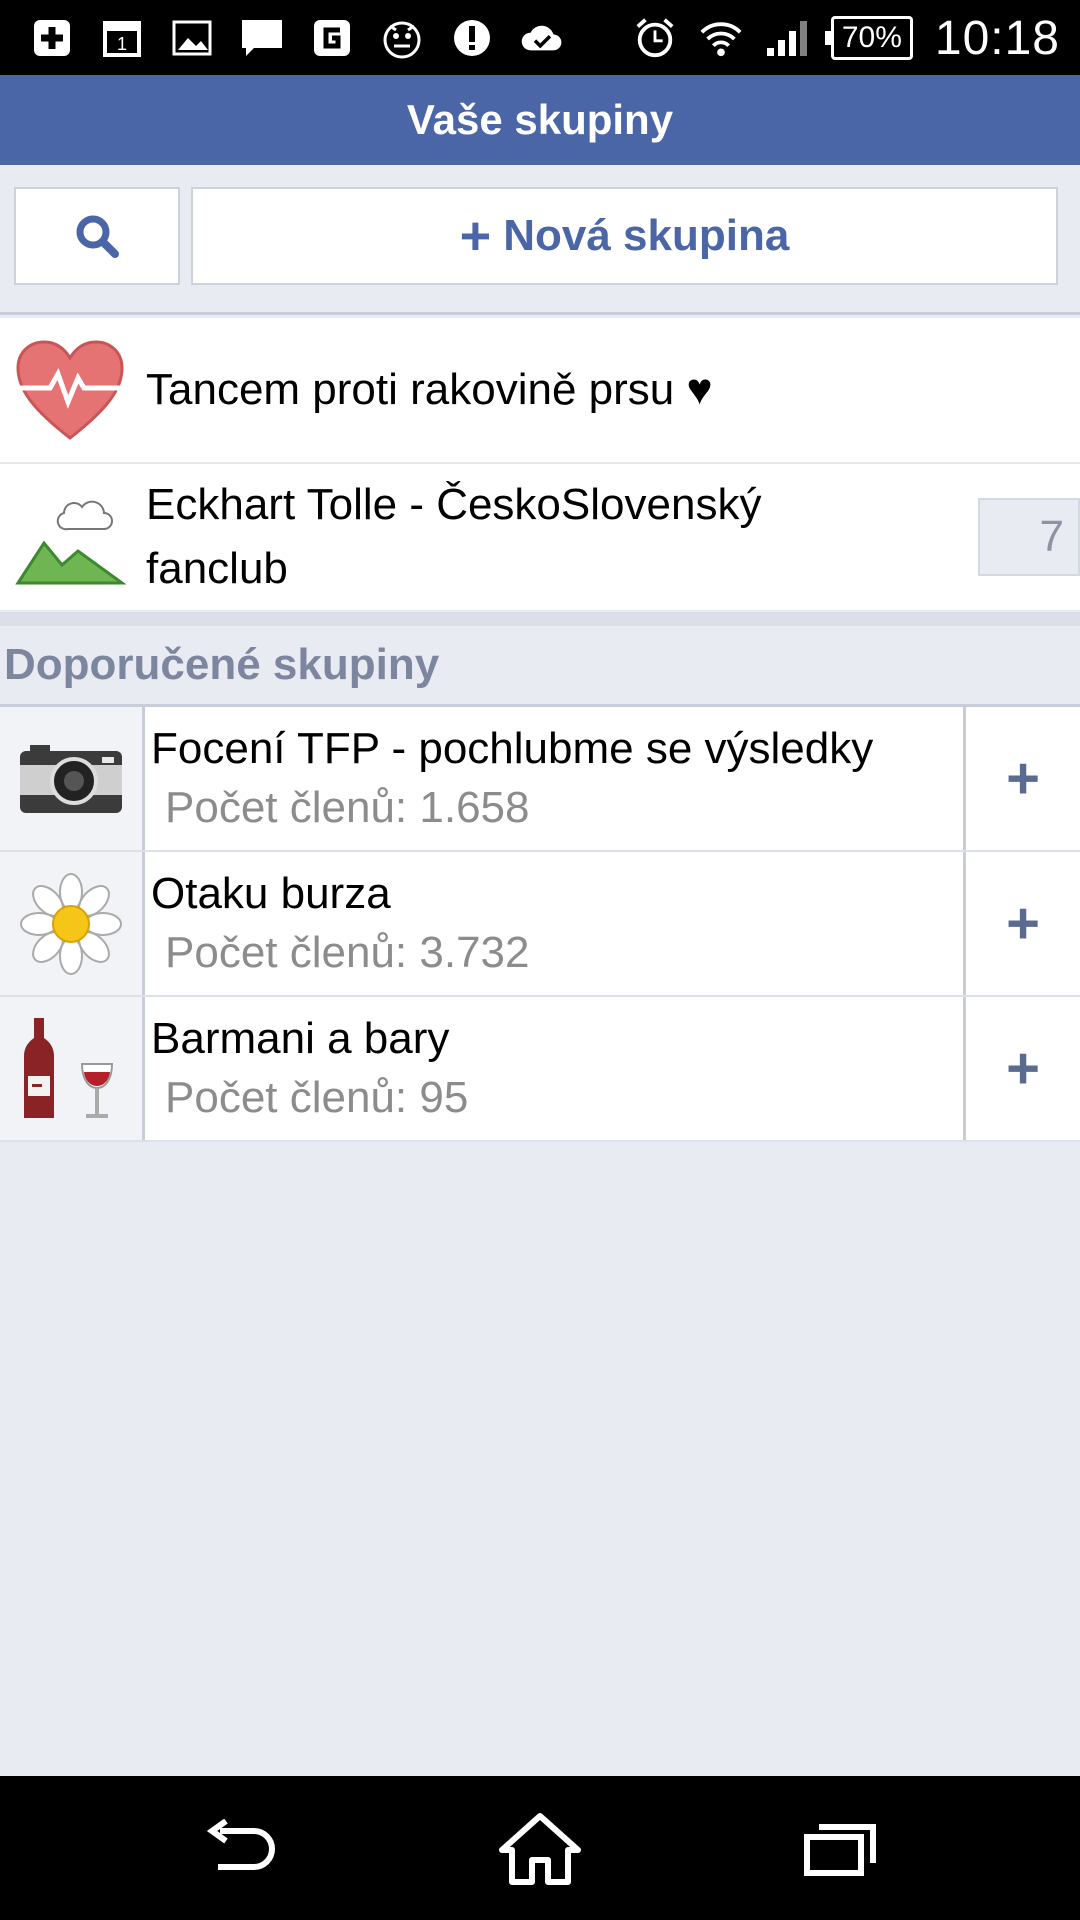  Describe the element at coordinates (402, 38) in the screenshot. I see `mascot-icon` at that location.